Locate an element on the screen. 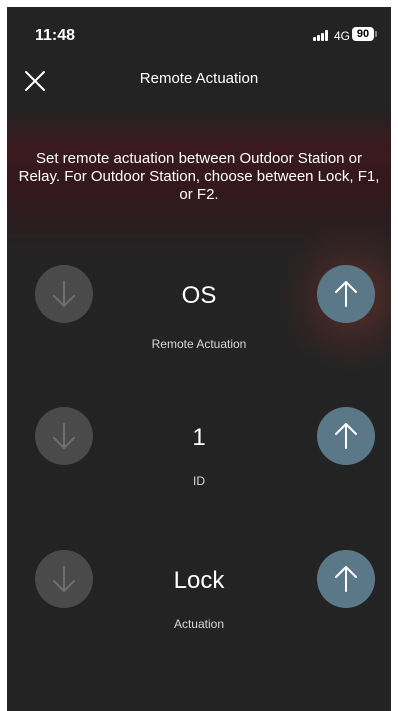 The height and width of the screenshot is (711, 398). remote-actuation-increment-button is located at coordinates (346, 294).